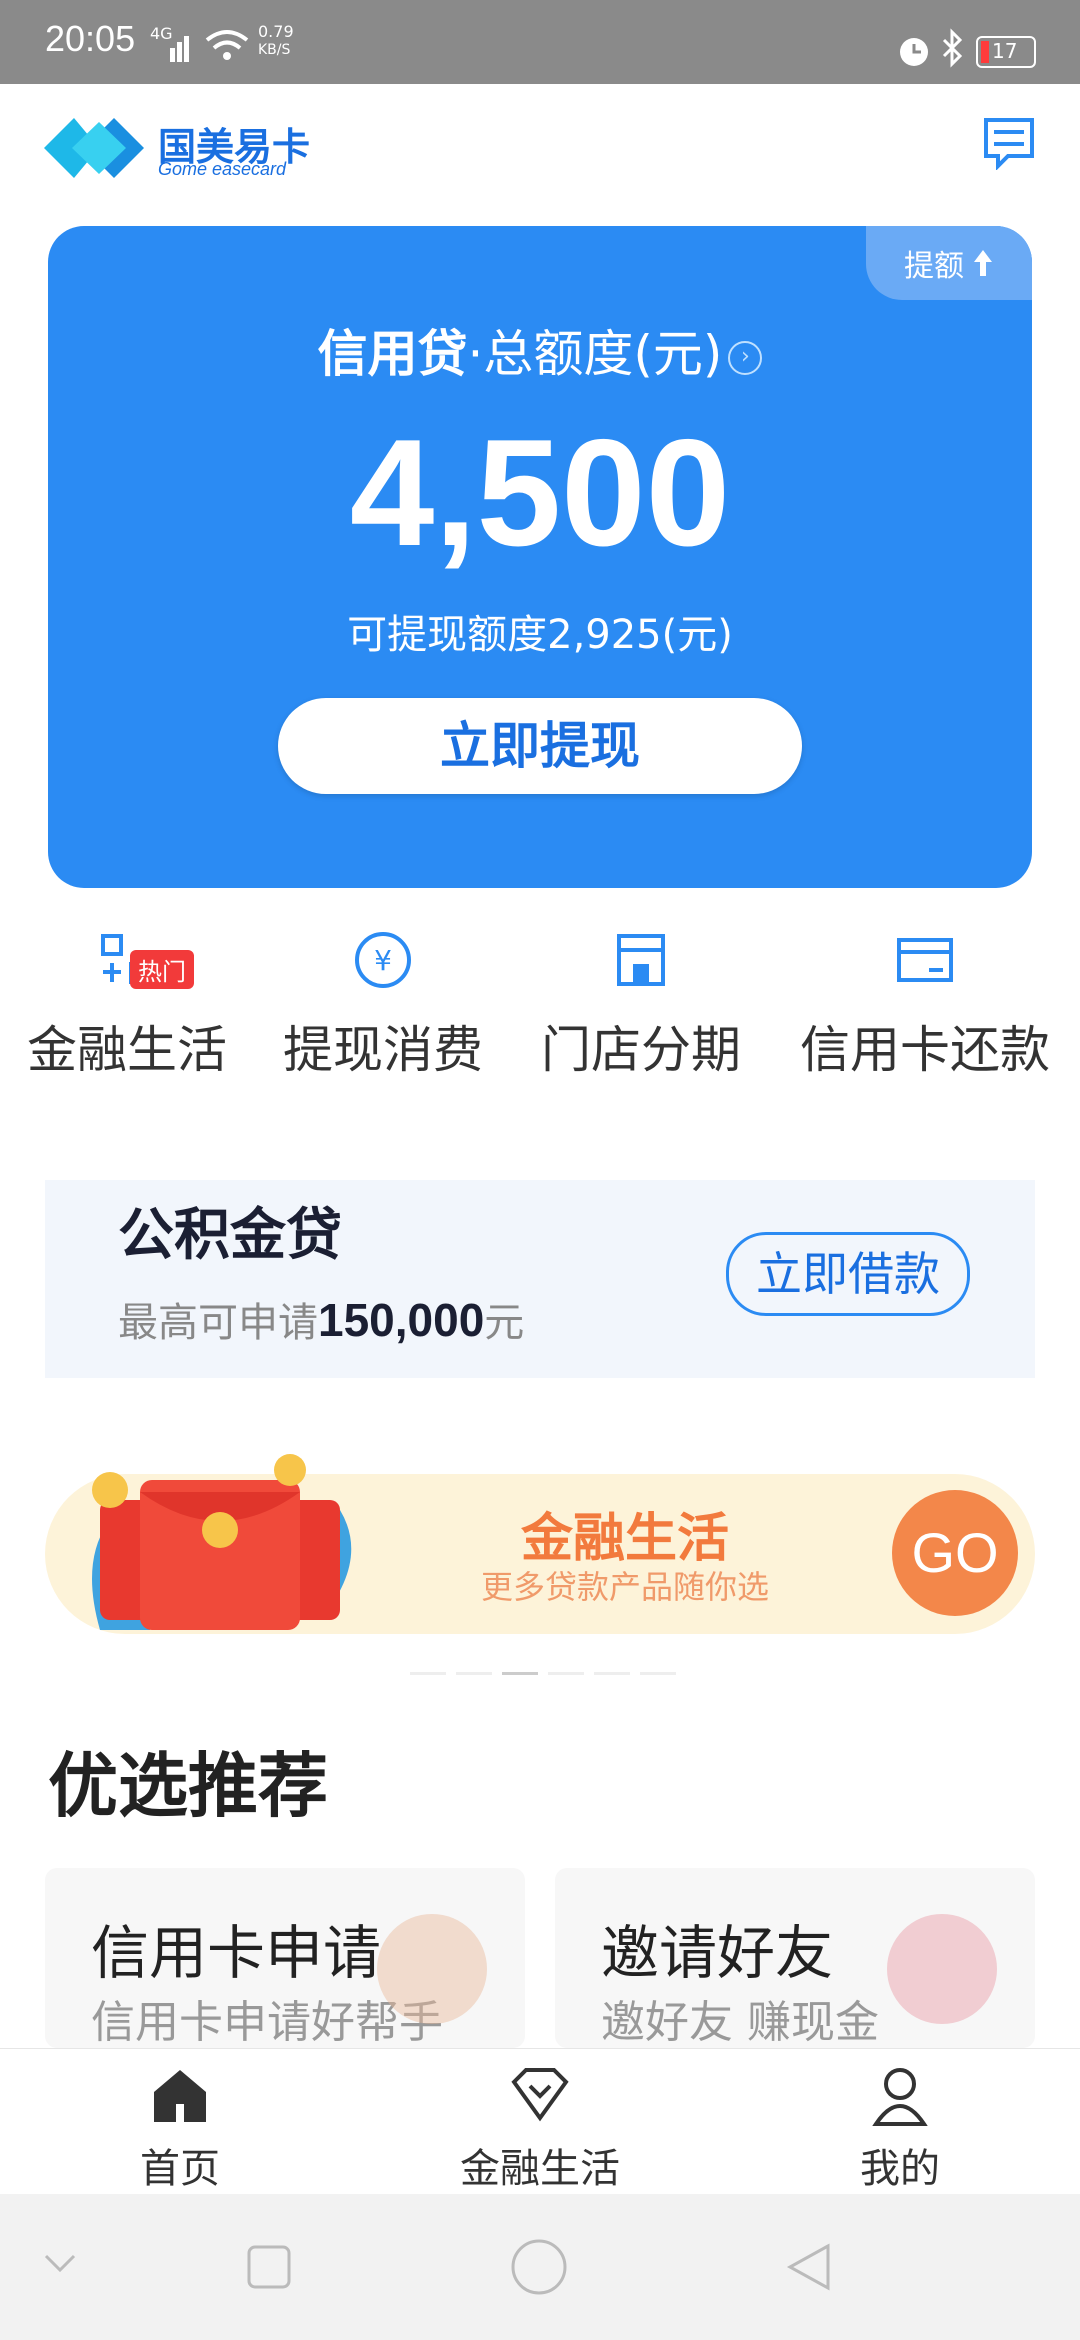 The image size is (1080, 2340). I want to click on status-time: 20:05, so click(90, 38).